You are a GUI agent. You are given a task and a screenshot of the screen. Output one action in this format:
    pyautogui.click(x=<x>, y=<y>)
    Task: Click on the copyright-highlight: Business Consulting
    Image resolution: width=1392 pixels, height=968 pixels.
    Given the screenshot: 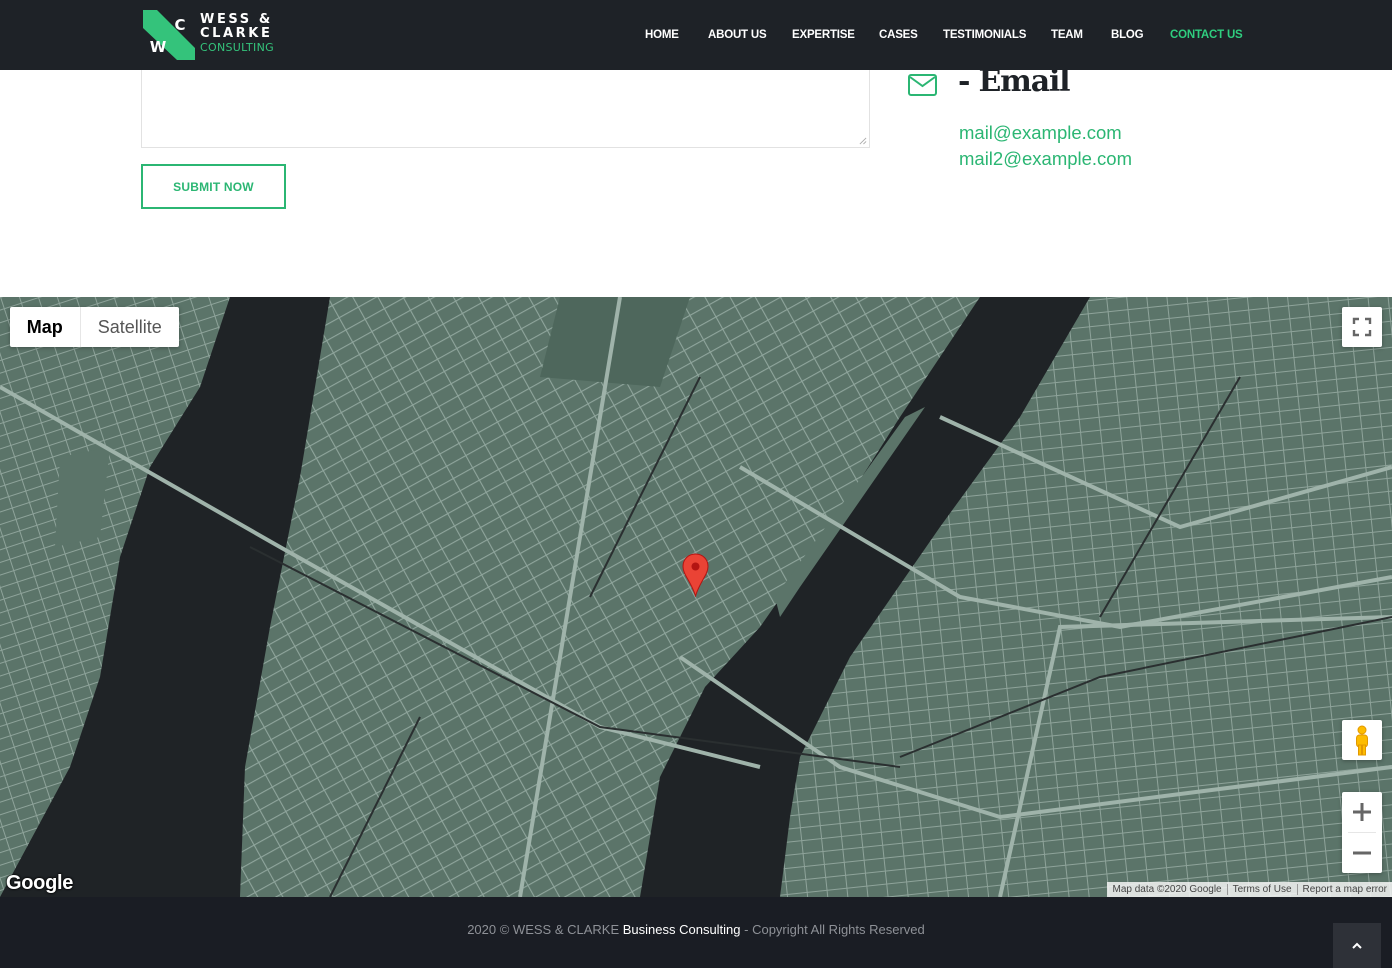 What is the action you would take?
    pyautogui.click(x=681, y=929)
    